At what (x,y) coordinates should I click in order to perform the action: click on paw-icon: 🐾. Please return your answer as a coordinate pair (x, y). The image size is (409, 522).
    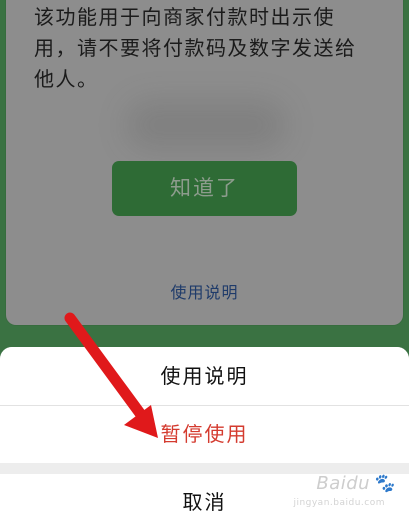
    Looking at the image, I should click on (383, 483).